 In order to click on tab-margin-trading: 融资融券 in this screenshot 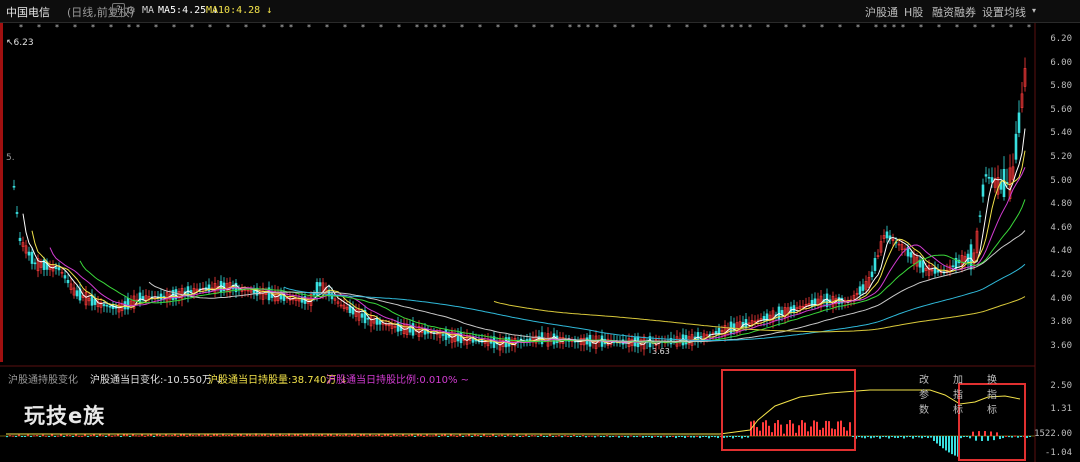, I will do `click(954, 12)`.